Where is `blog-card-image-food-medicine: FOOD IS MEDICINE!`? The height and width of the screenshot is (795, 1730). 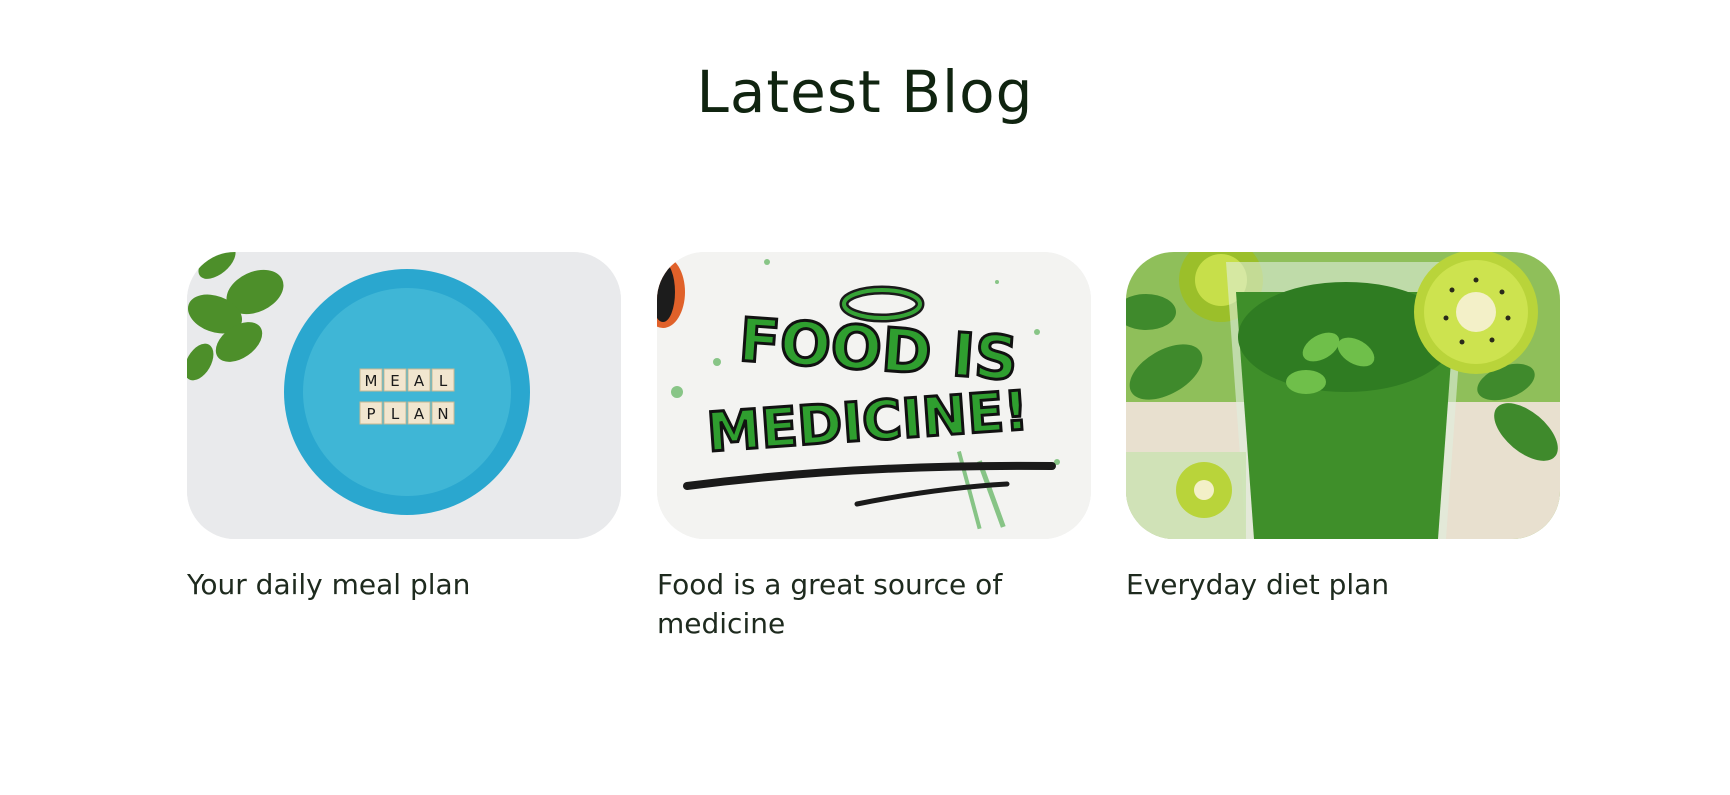 blog-card-image-food-medicine: FOOD IS MEDICINE! is located at coordinates (874, 395).